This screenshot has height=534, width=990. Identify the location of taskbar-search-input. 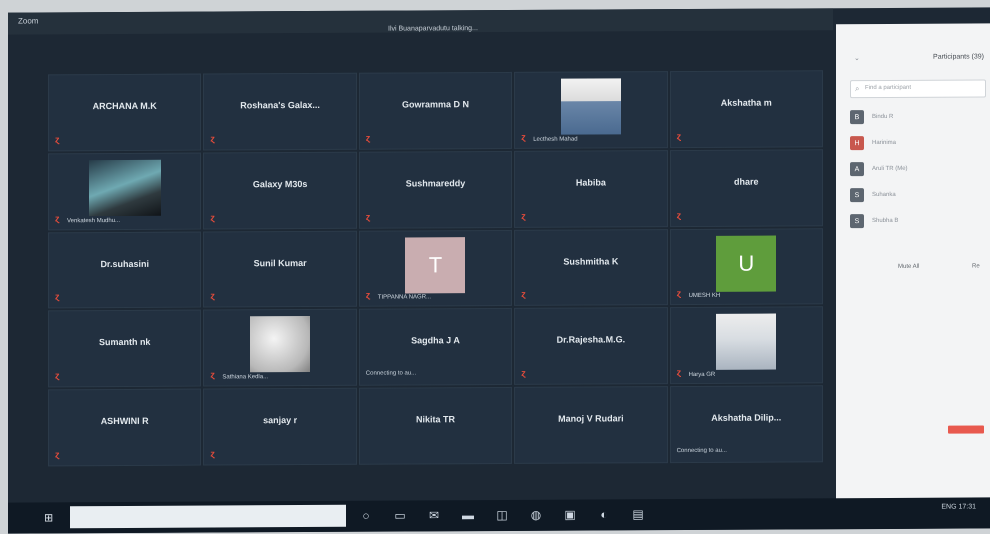
(208, 516).